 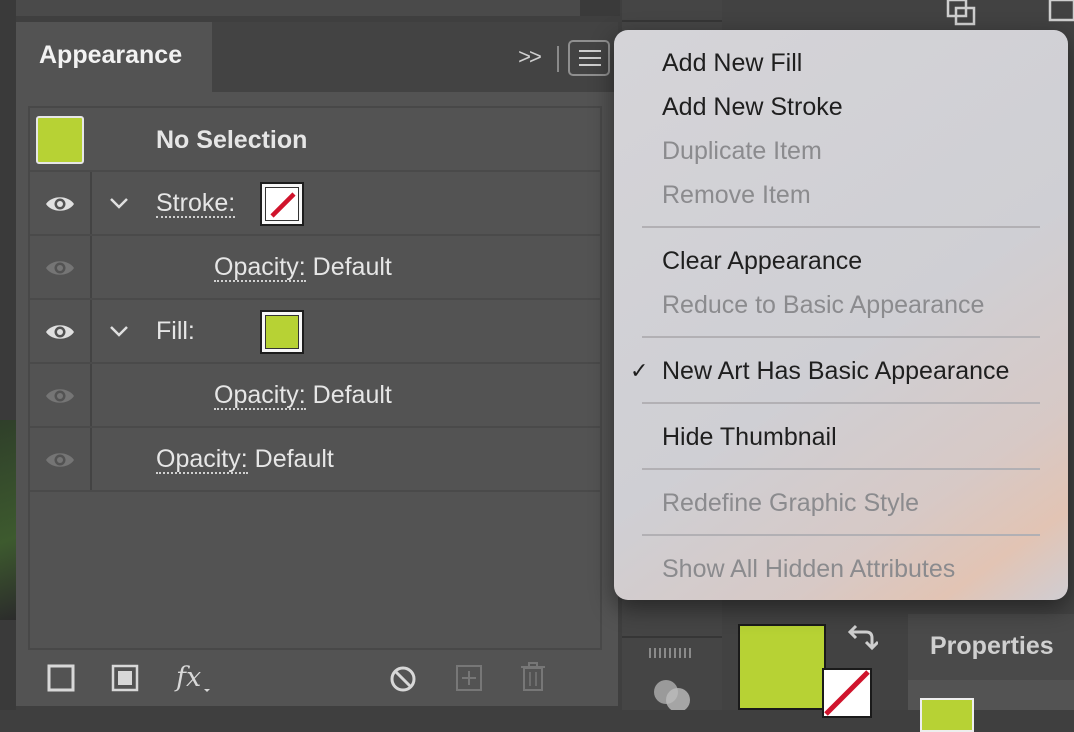 I want to click on menu-item-redefine-graphic-style: Redefine Graphic Style, so click(x=791, y=503).